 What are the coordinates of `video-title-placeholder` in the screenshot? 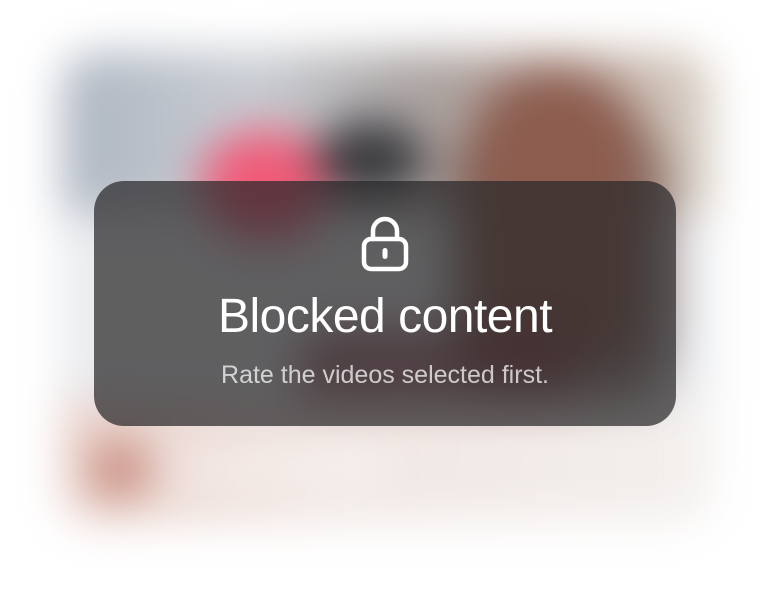 It's located at (280, 468).